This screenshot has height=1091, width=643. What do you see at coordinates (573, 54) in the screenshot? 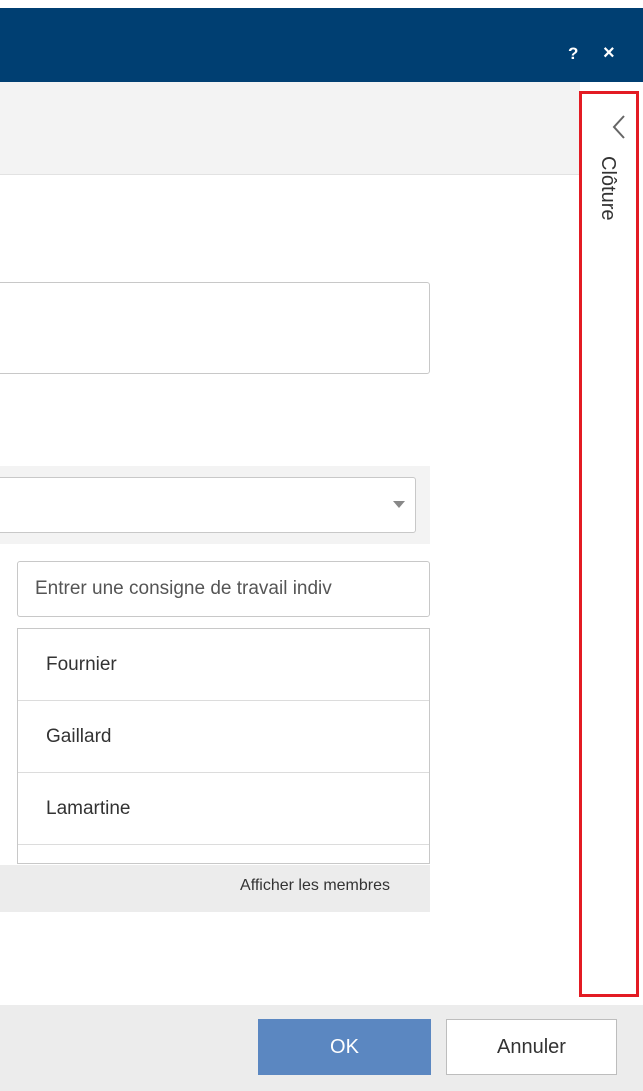
I see `help-button: ?` at bounding box center [573, 54].